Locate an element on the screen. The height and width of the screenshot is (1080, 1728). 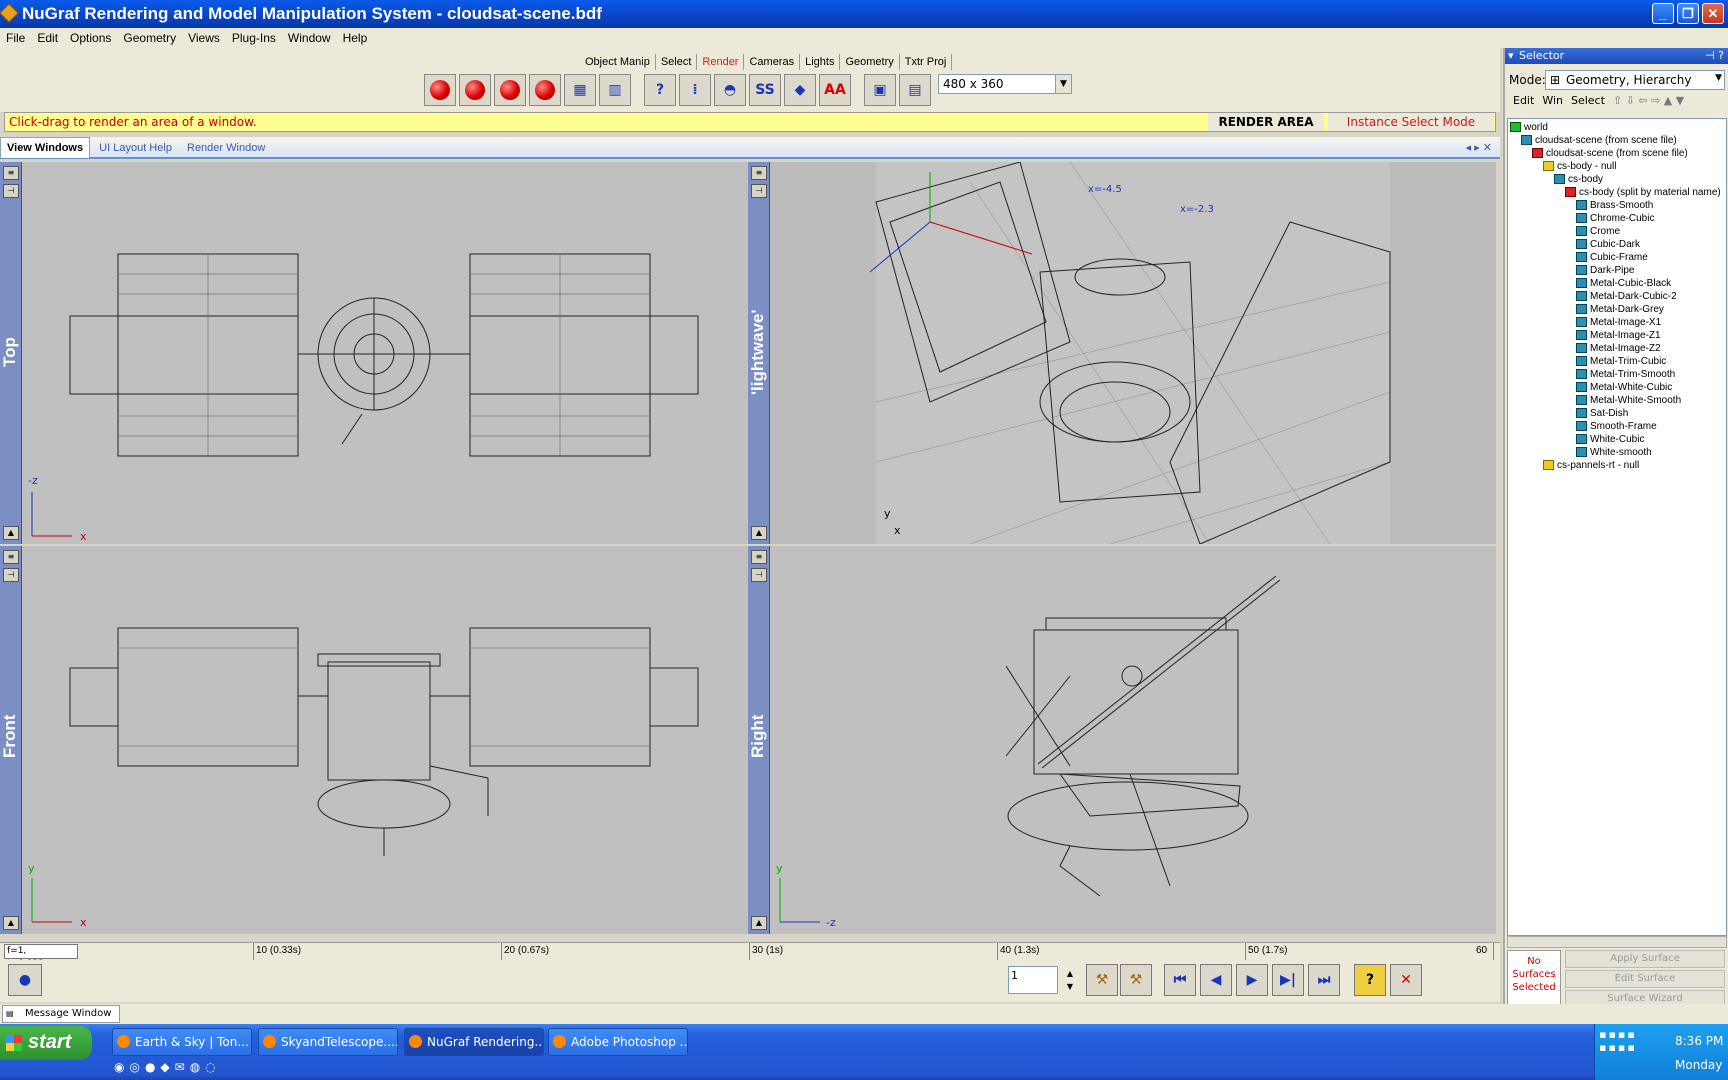
tree-item: Metal-Trim-Cubic is located at coordinates (1621, 361).